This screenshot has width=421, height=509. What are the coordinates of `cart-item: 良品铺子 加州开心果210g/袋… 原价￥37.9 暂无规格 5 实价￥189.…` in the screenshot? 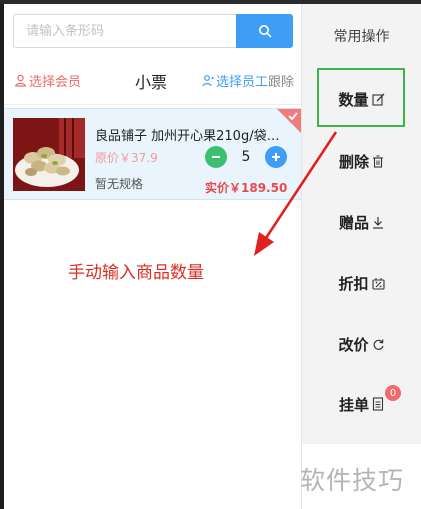 It's located at (152, 154).